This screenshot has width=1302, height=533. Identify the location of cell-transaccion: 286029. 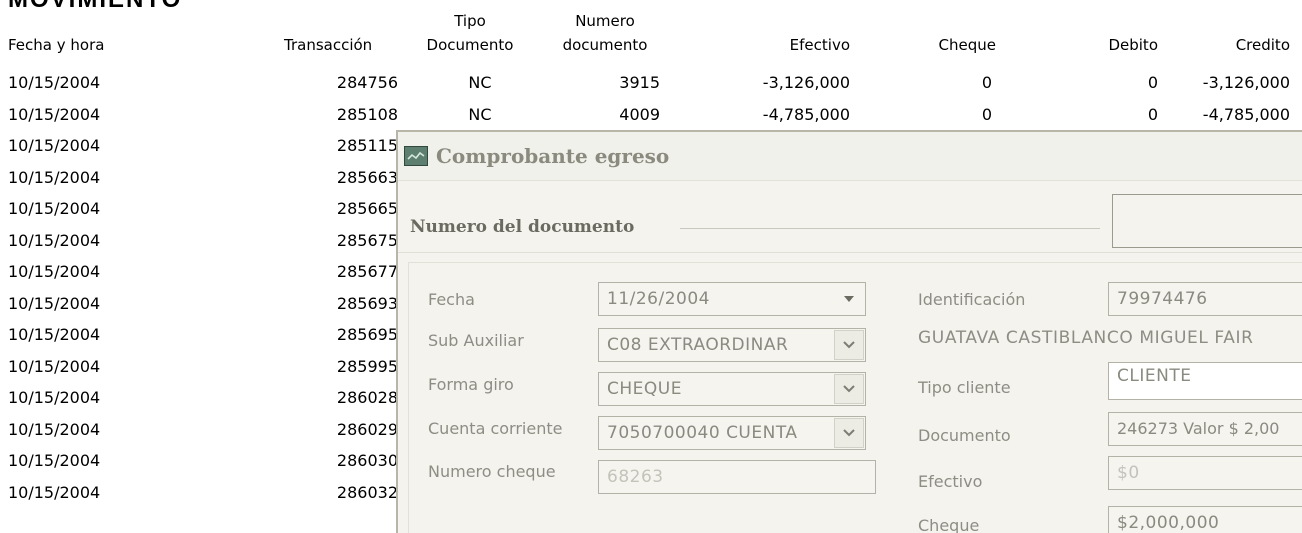
(367, 429).